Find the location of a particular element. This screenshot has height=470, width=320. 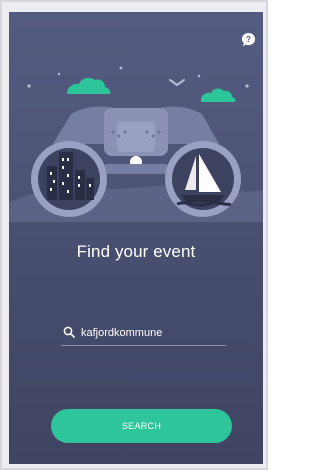

page-title: Find your event is located at coordinates (136, 251).